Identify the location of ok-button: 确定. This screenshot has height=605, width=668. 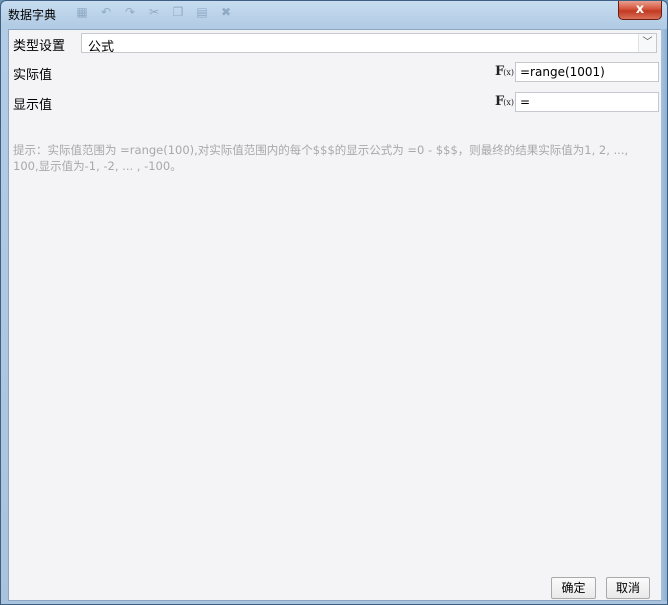
(573, 588).